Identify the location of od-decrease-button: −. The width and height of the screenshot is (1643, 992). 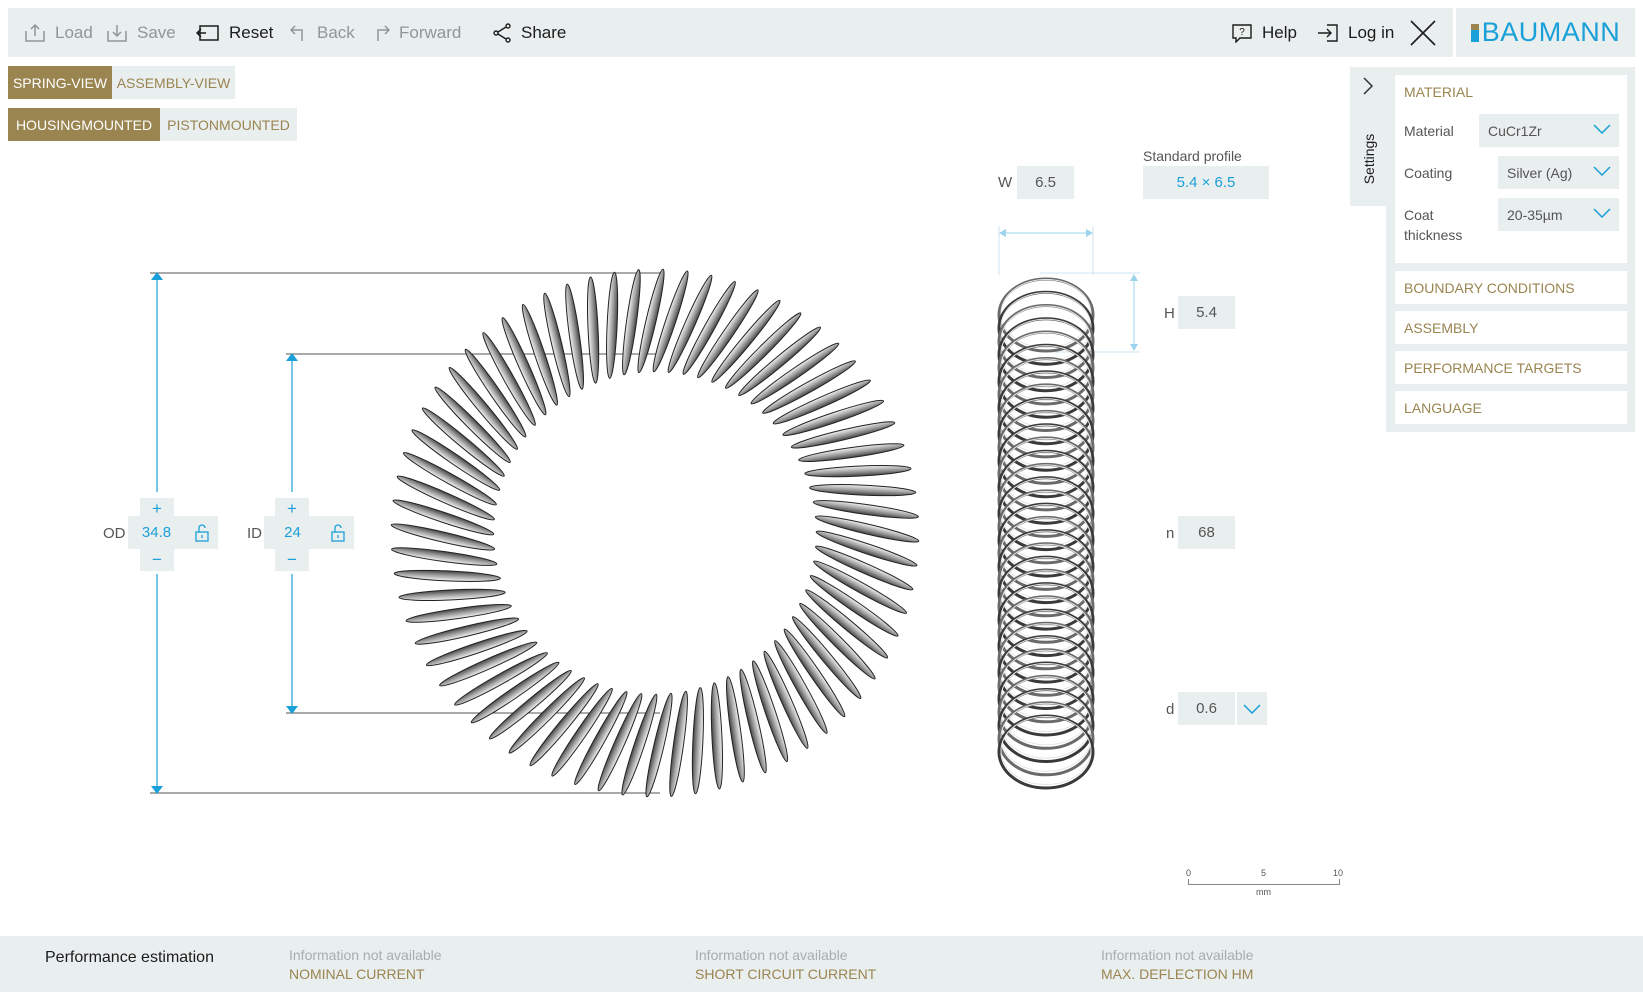
(157, 560).